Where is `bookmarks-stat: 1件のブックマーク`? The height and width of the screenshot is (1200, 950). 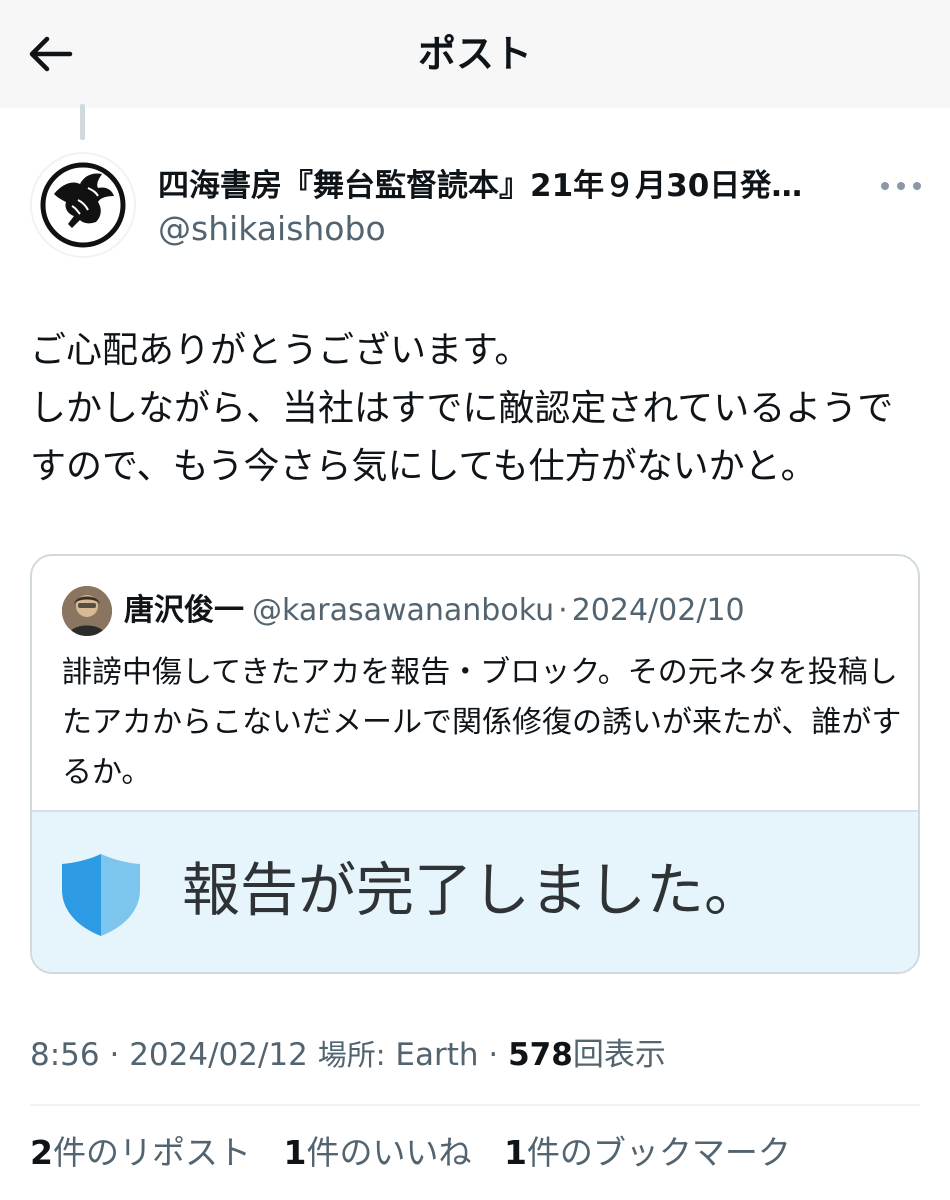 bookmarks-stat: 1件のブックマーク is located at coordinates (647, 1153).